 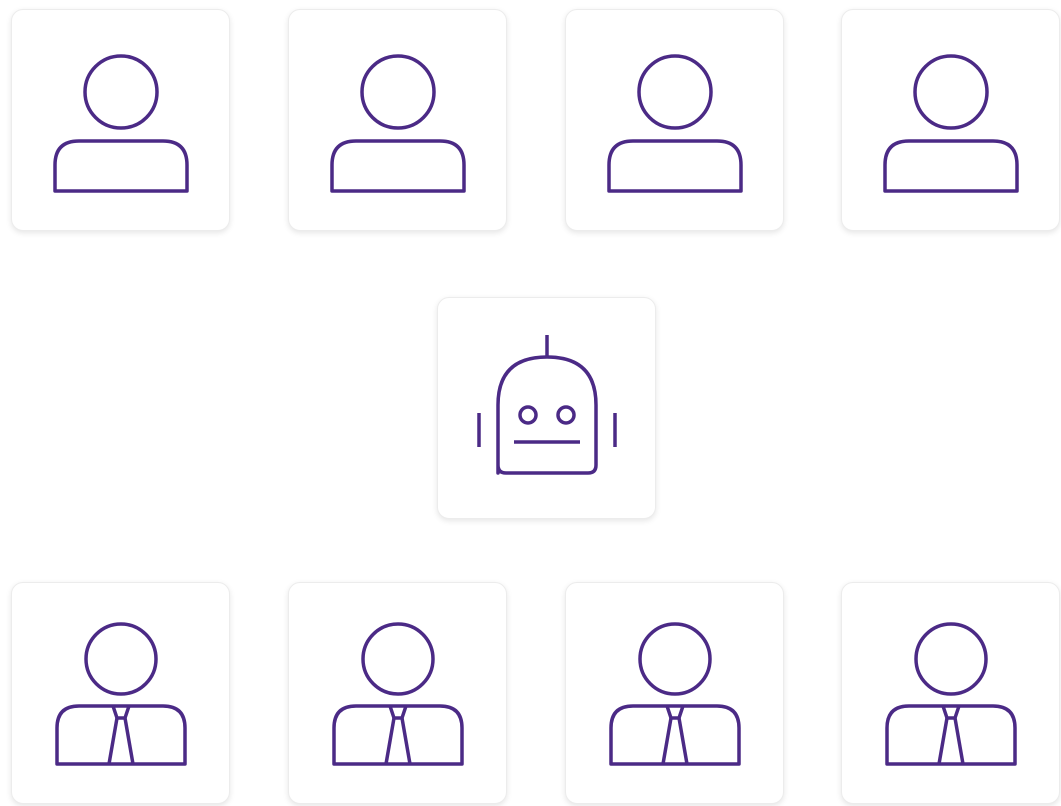 I want to click on robot-card, so click(x=546, y=408).